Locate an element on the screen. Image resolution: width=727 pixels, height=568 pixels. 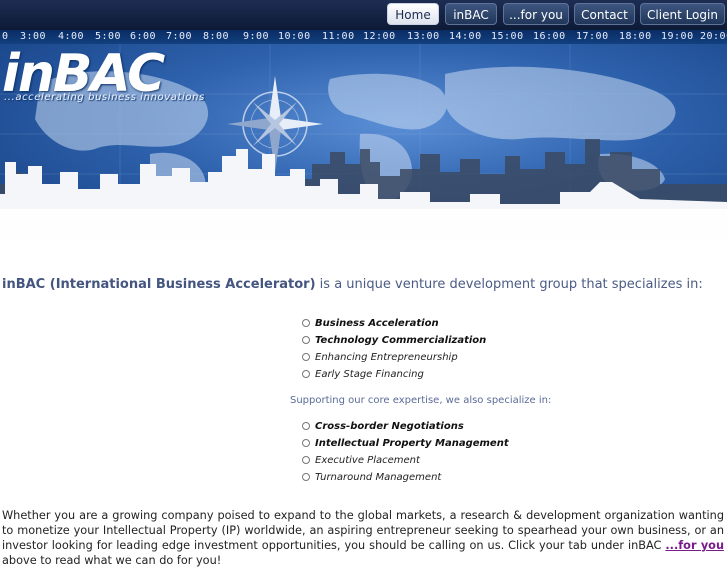
time-tick: 17:00 is located at coordinates (592, 36).